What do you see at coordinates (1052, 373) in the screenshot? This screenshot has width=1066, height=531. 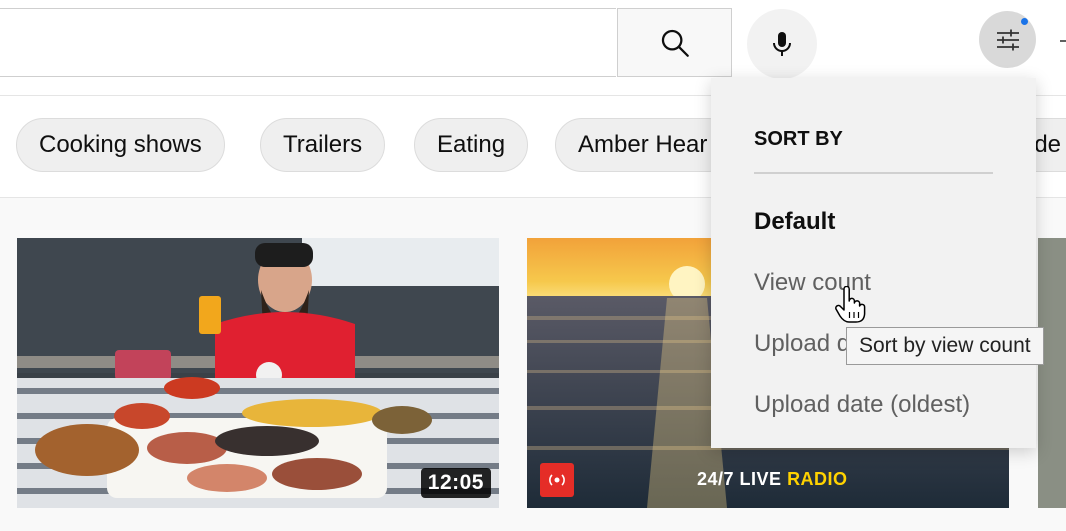 I see `video-thumbnail-partial` at bounding box center [1052, 373].